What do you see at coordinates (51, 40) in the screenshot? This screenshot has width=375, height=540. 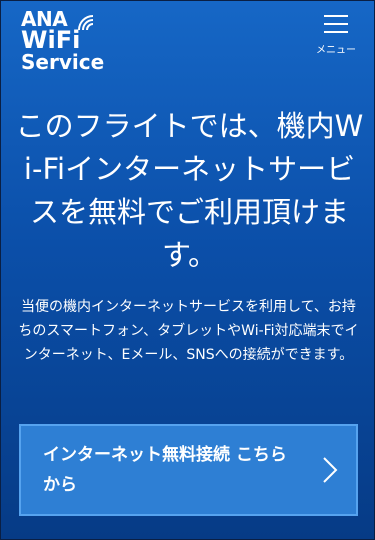 I see `logo-wifi-word: WiFi` at bounding box center [51, 40].